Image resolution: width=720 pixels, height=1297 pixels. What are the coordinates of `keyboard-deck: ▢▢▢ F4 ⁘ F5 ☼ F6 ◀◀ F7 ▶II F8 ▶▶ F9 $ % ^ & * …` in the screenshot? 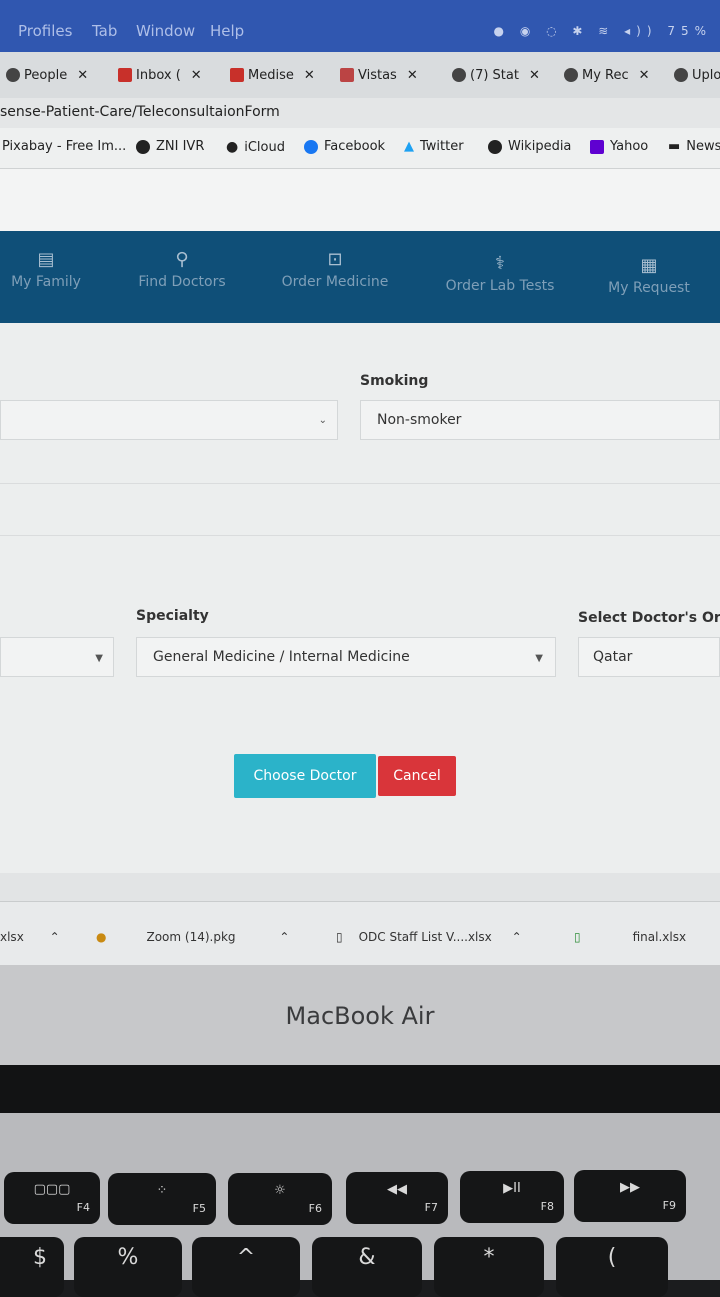 It's located at (360, 1205).